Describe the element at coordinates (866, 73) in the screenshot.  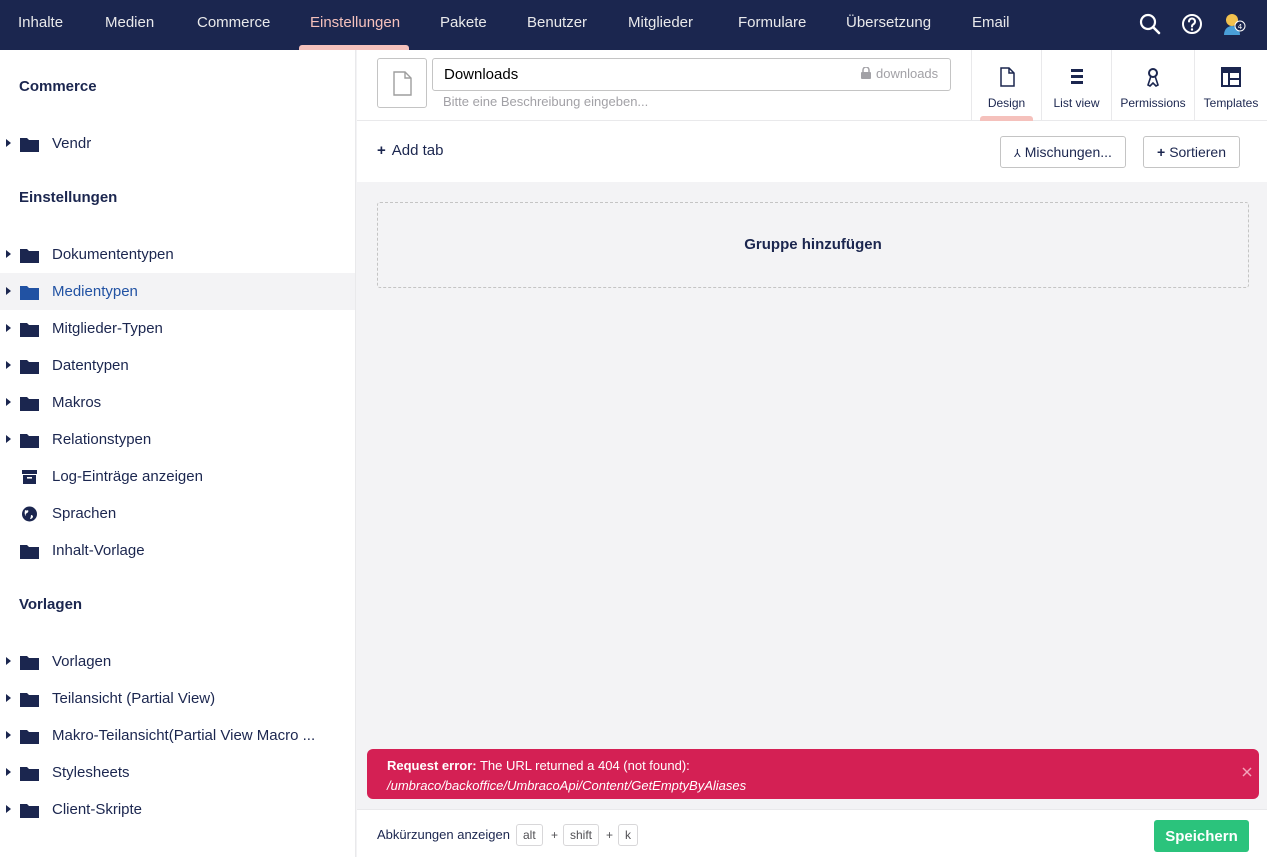
I see `lock-icon` at that location.